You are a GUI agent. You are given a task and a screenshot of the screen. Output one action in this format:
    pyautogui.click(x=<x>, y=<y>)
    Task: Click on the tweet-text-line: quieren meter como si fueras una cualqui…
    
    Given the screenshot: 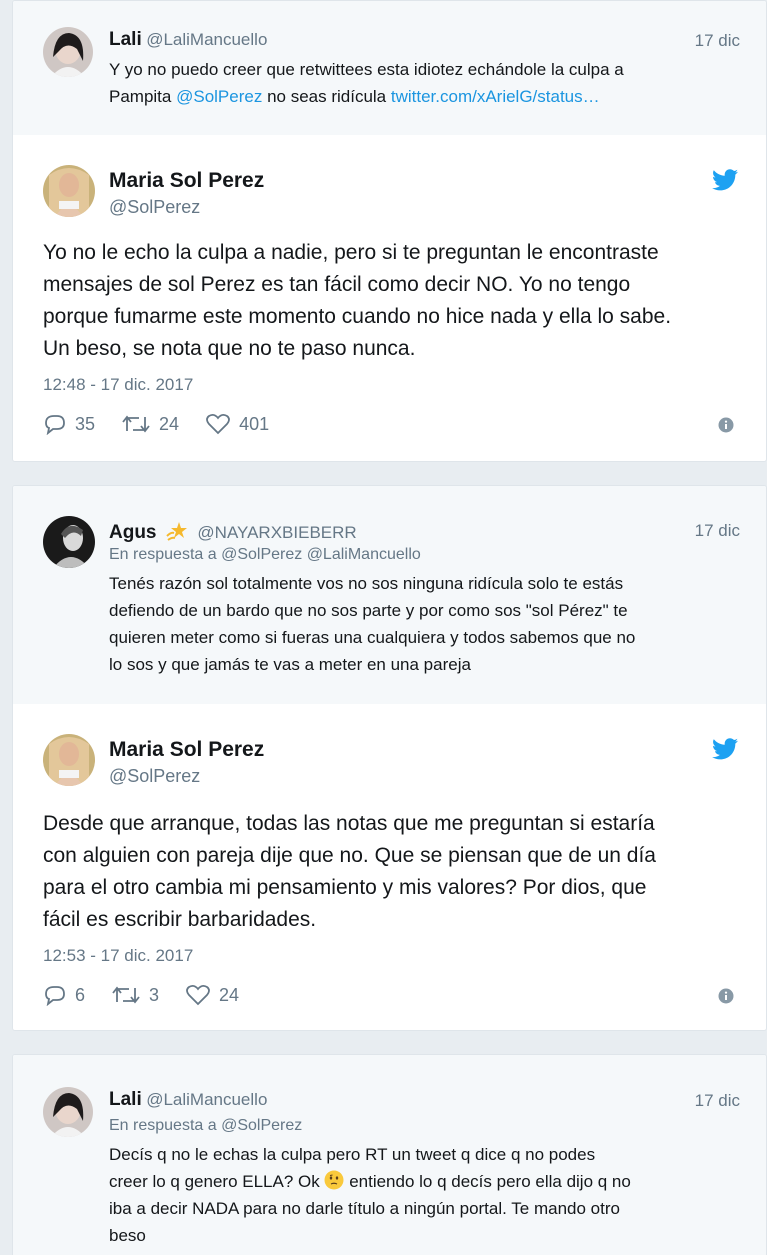 What is the action you would take?
    pyautogui.click(x=372, y=637)
    